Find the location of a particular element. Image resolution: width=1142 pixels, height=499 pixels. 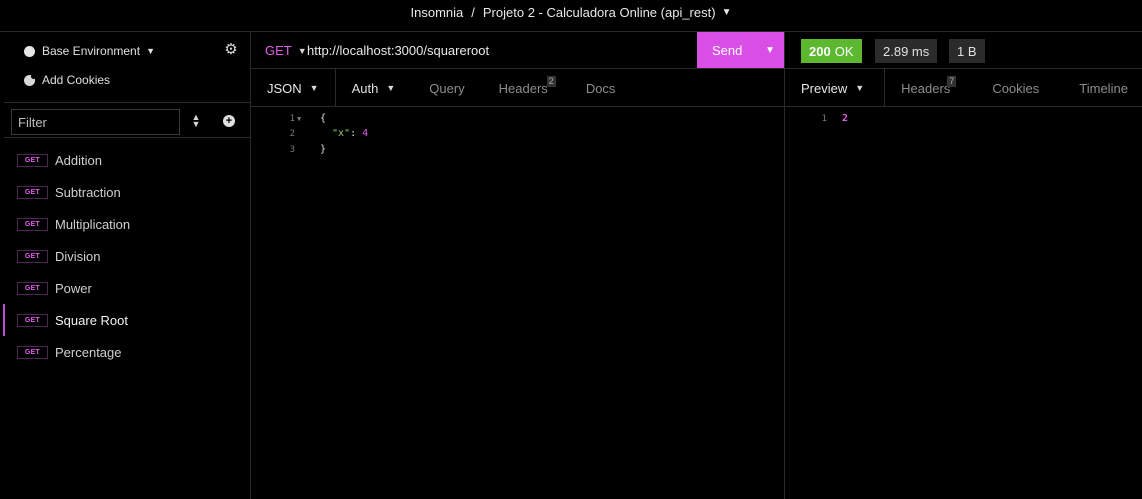

json-value: 4 is located at coordinates (365, 133).